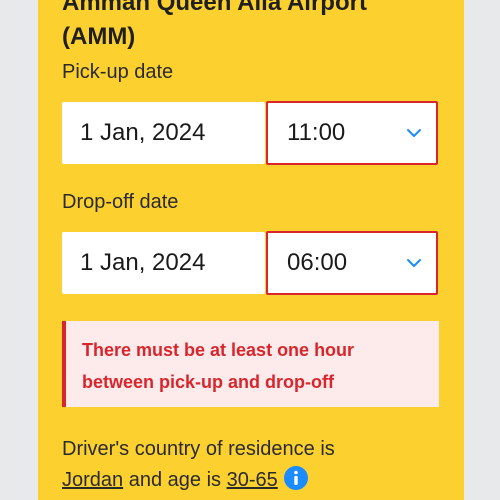 Image resolution: width=500 pixels, height=500 pixels. I want to click on pickup-time-select: 11:00, so click(352, 133).